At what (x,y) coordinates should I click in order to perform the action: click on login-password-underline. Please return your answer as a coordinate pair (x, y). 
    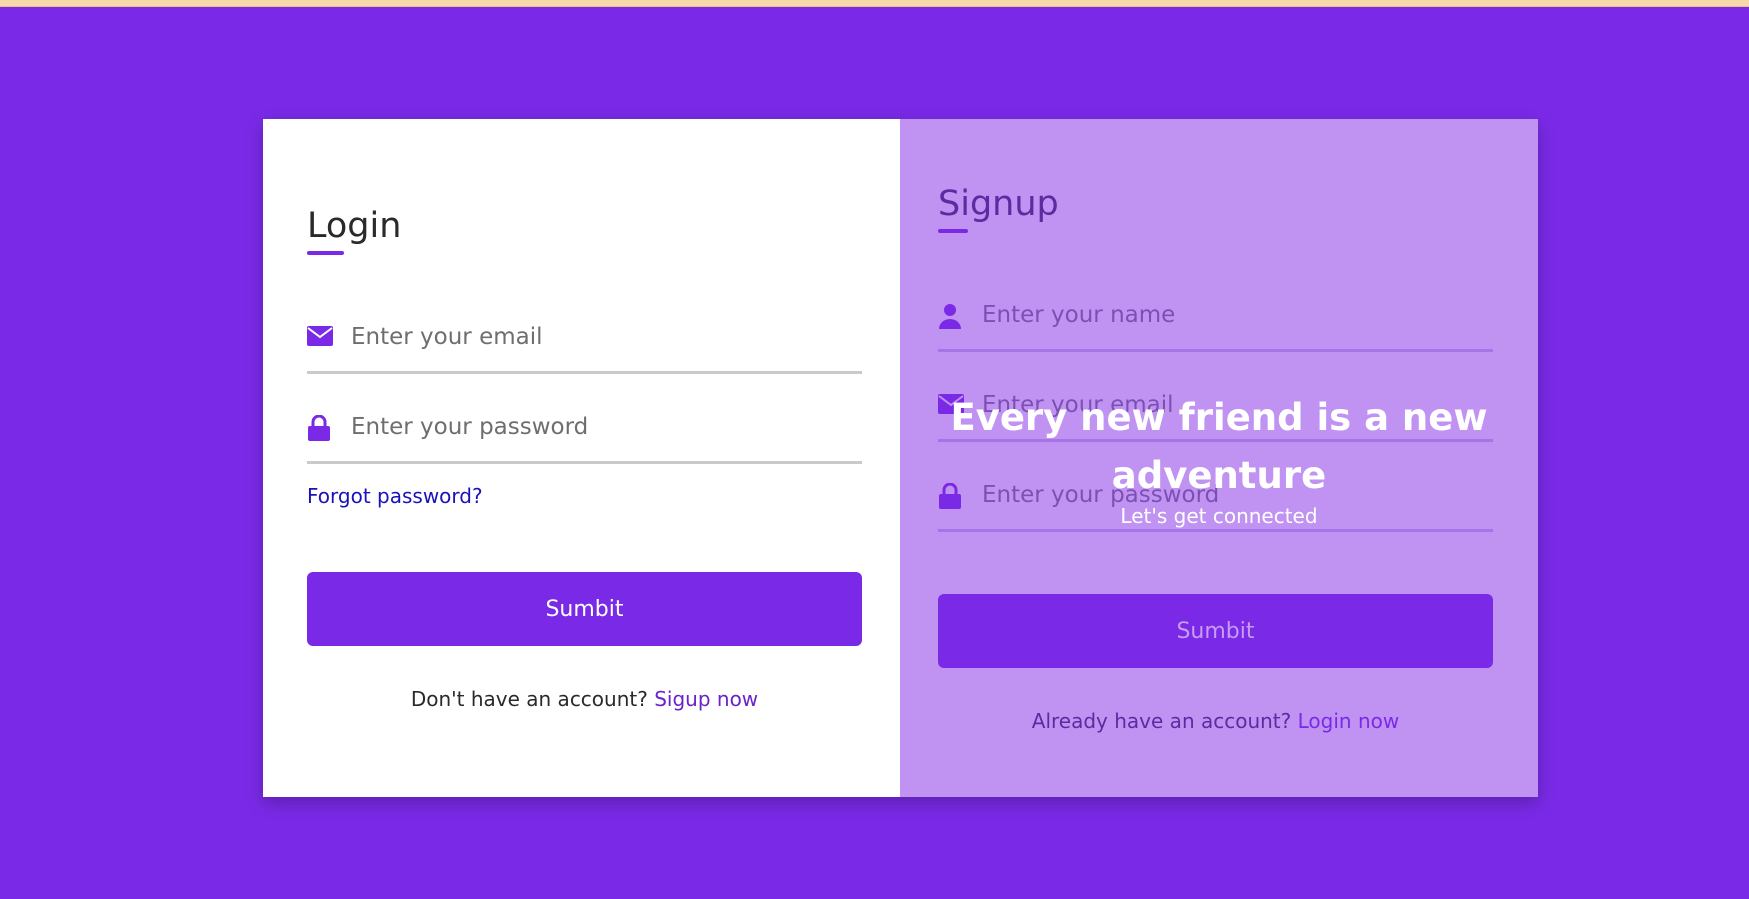
    Looking at the image, I should click on (584, 462).